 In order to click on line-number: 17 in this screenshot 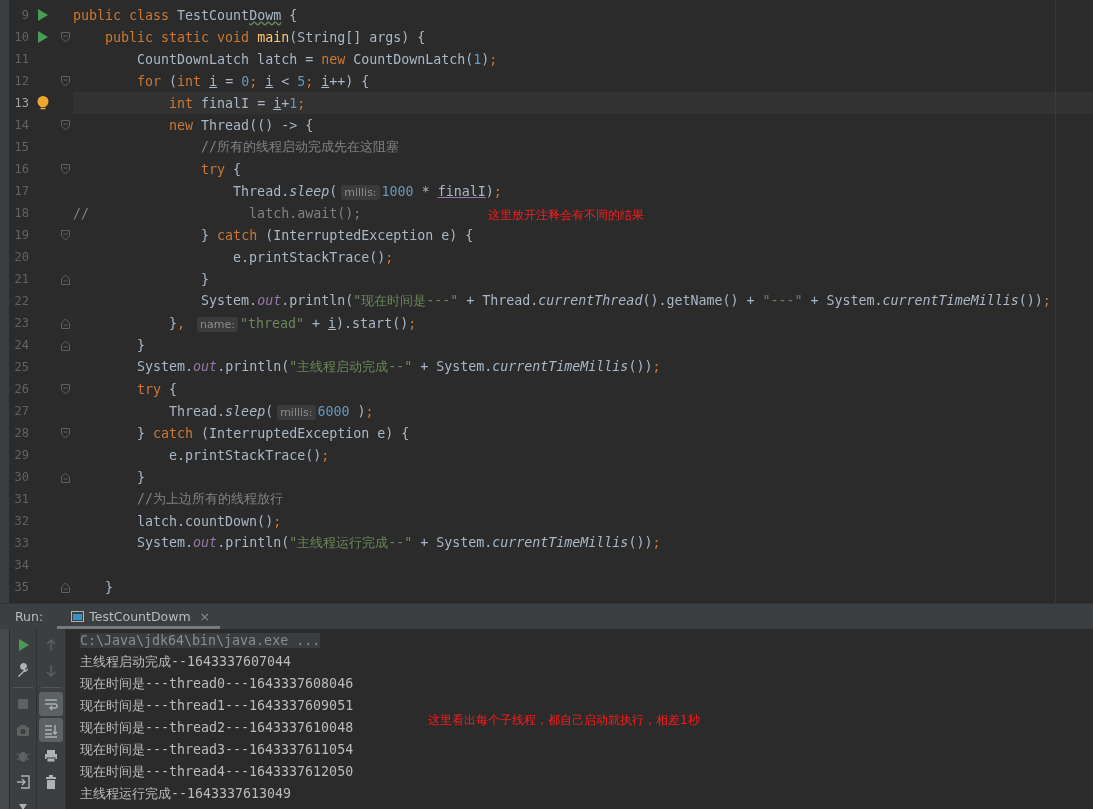, I will do `click(21, 191)`.